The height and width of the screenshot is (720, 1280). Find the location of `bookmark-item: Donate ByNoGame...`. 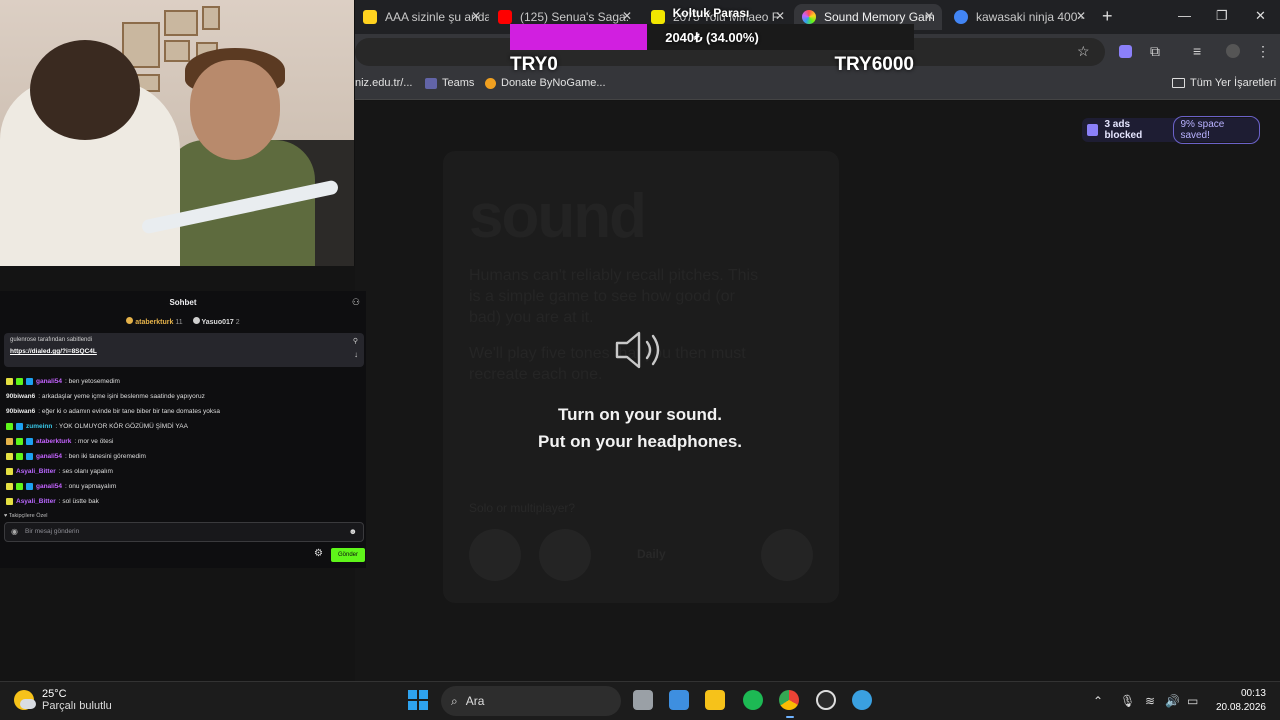

bookmark-item: Donate ByNoGame... is located at coordinates (545, 83).